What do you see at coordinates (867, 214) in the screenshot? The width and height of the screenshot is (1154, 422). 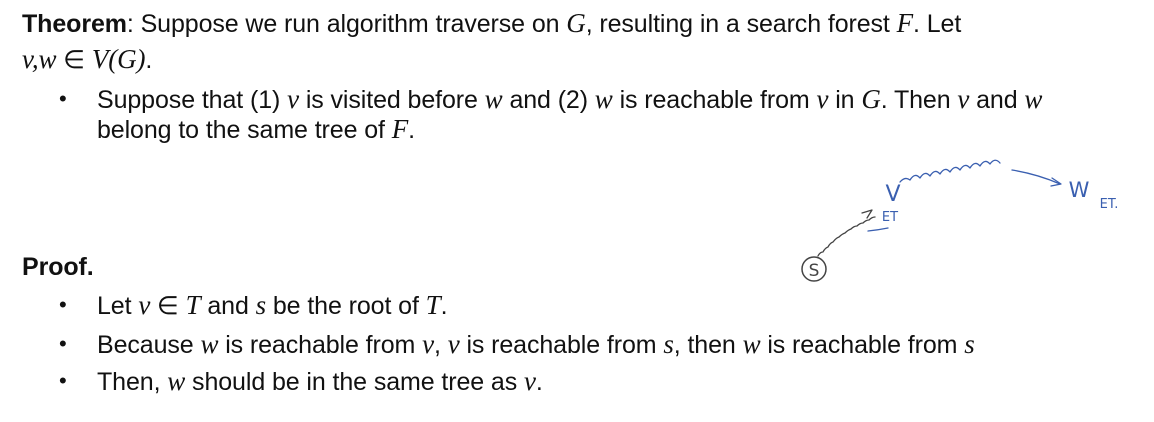 I see `arrowhead-icon` at bounding box center [867, 214].